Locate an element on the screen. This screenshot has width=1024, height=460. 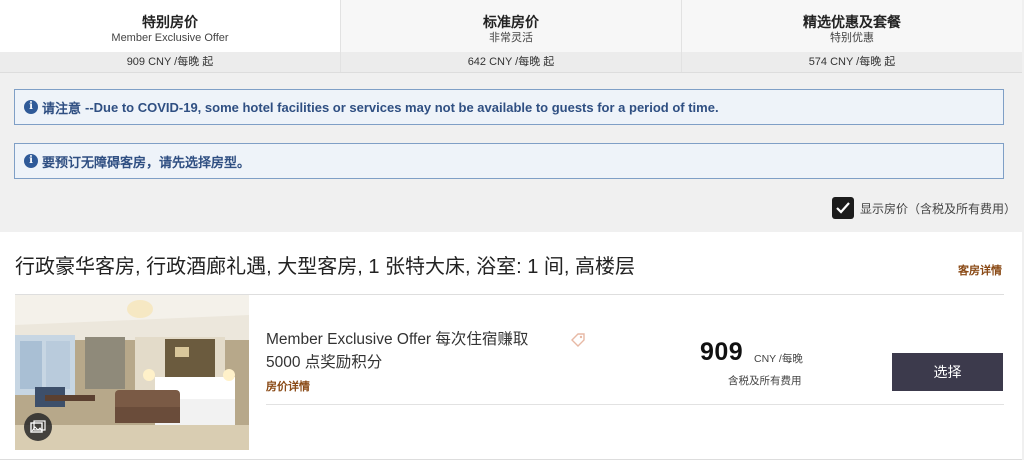
notice-label: 请注意 is located at coordinates (62, 108).